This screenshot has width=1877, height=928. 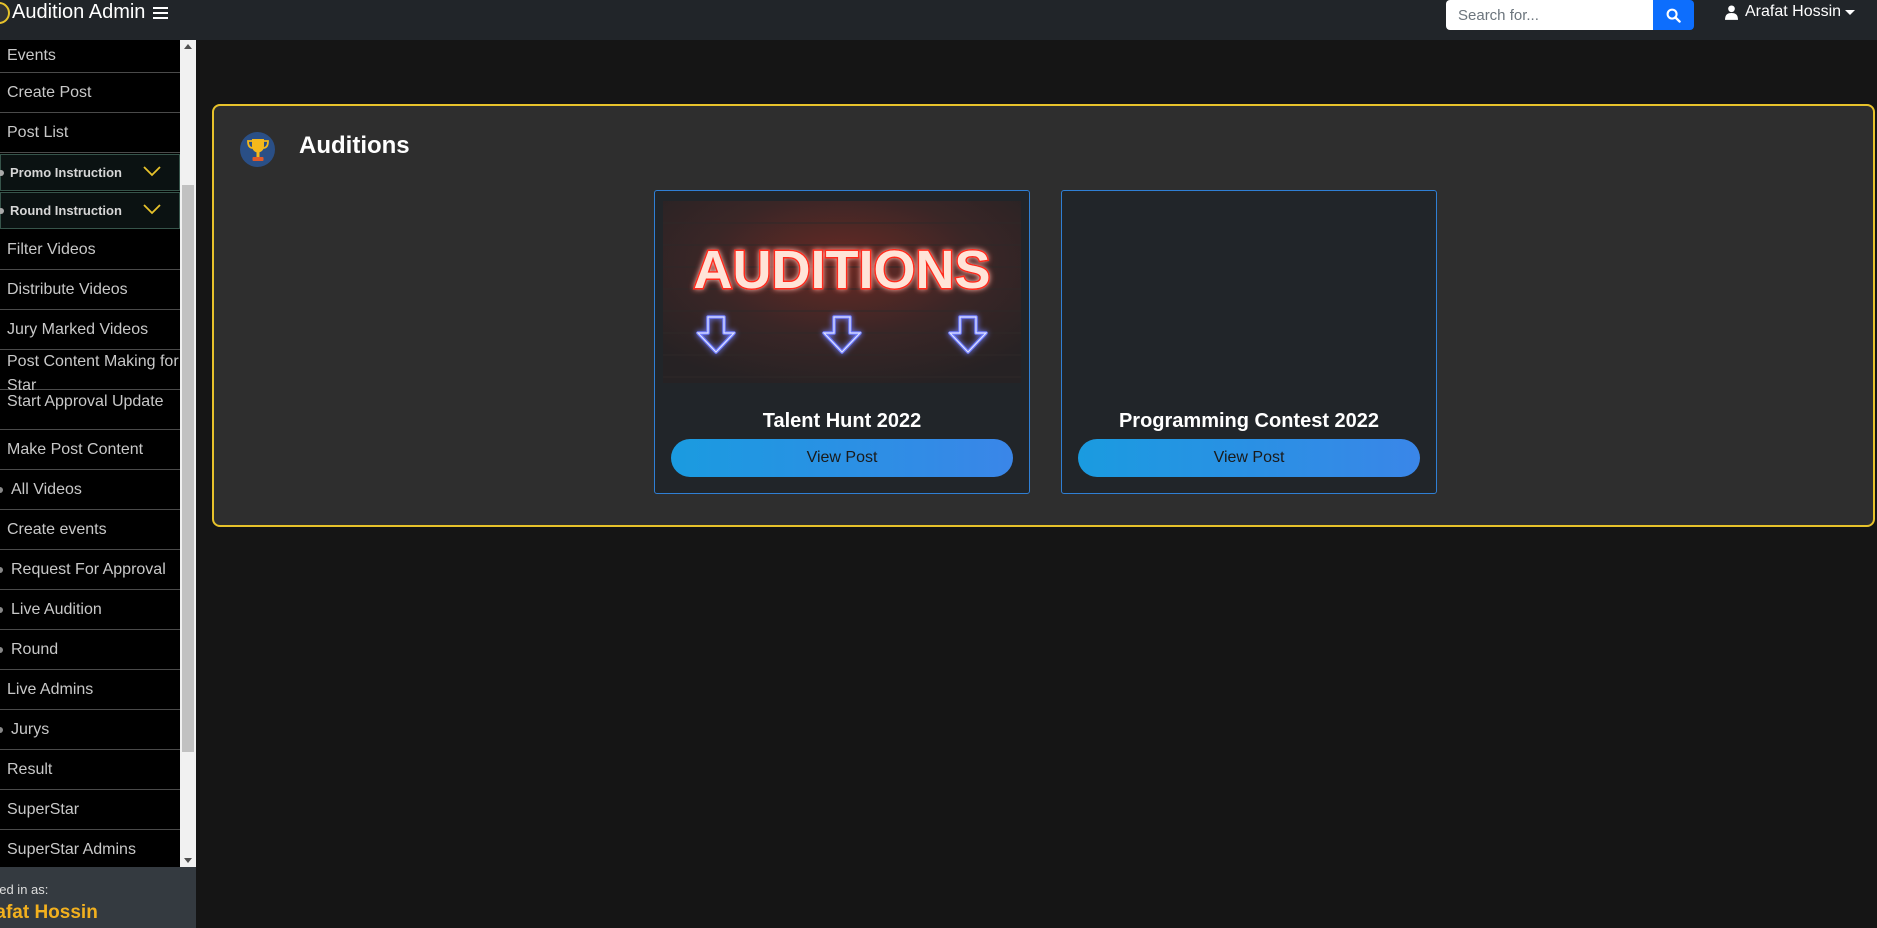 What do you see at coordinates (30, 769) in the screenshot?
I see `sidebar-item-label: Result` at bounding box center [30, 769].